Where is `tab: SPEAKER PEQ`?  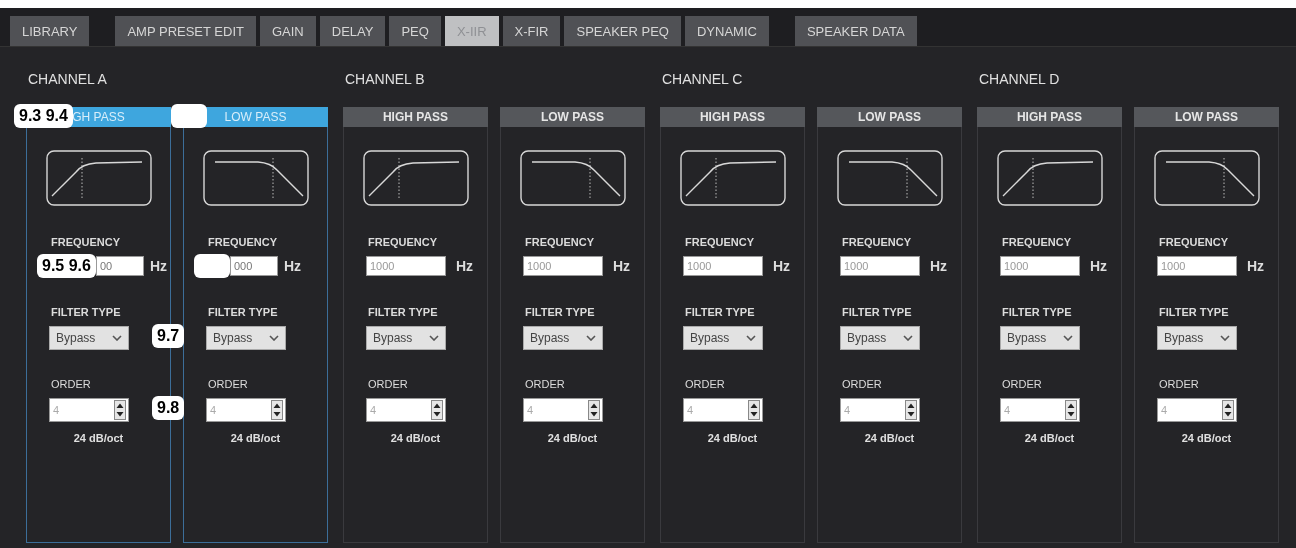 tab: SPEAKER PEQ is located at coordinates (622, 31).